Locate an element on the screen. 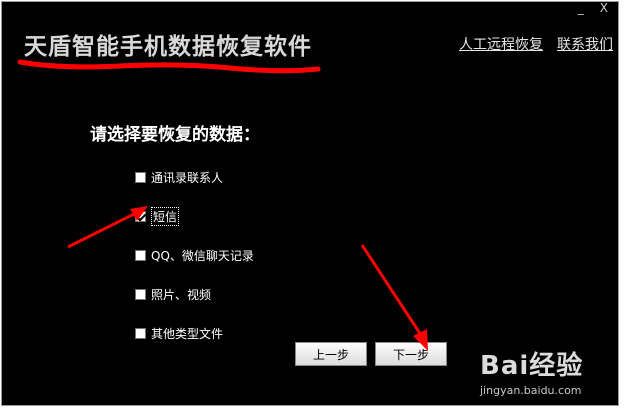  baidu-watermark: Bai经验 jingyan.baidu.com is located at coordinates (550, 375).